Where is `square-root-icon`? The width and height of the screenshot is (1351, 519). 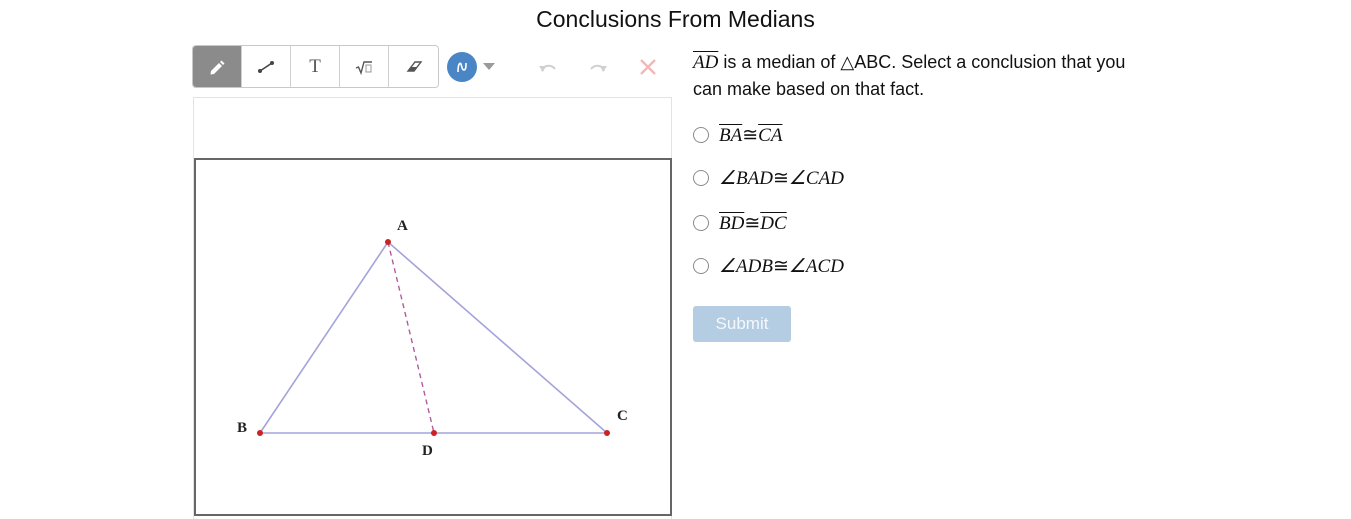 square-root-icon is located at coordinates (363, 67).